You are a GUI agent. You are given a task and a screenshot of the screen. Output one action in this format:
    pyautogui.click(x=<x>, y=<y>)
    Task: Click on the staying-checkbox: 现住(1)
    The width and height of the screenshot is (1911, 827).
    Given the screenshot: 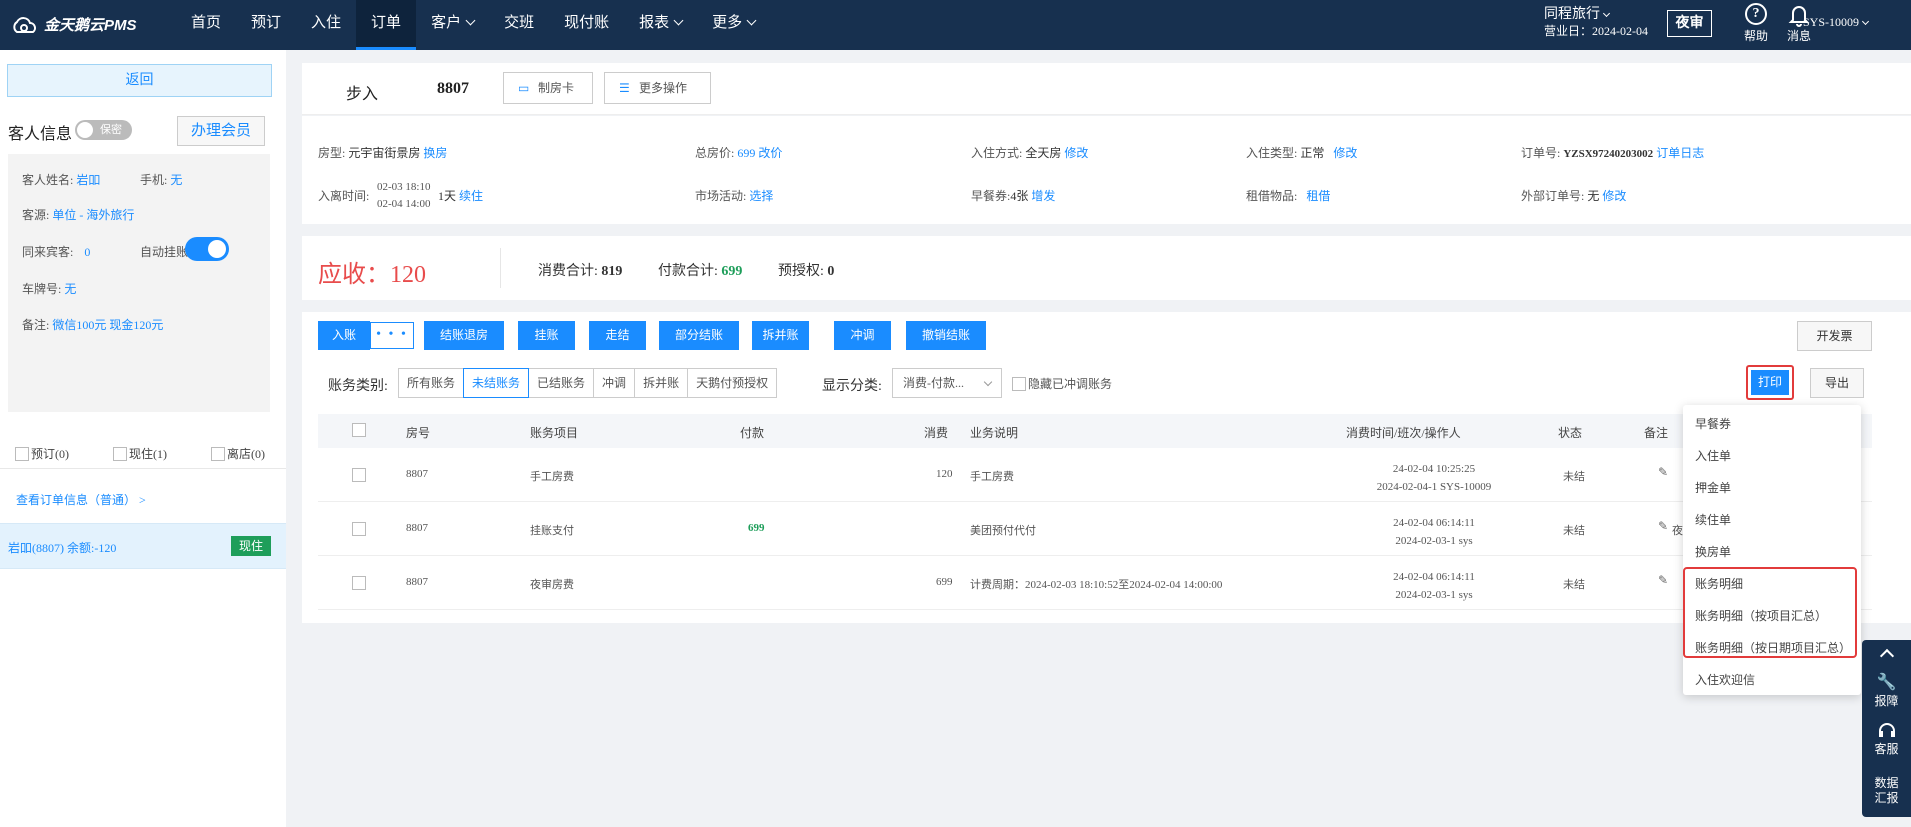 What is the action you would take?
    pyautogui.click(x=162, y=453)
    